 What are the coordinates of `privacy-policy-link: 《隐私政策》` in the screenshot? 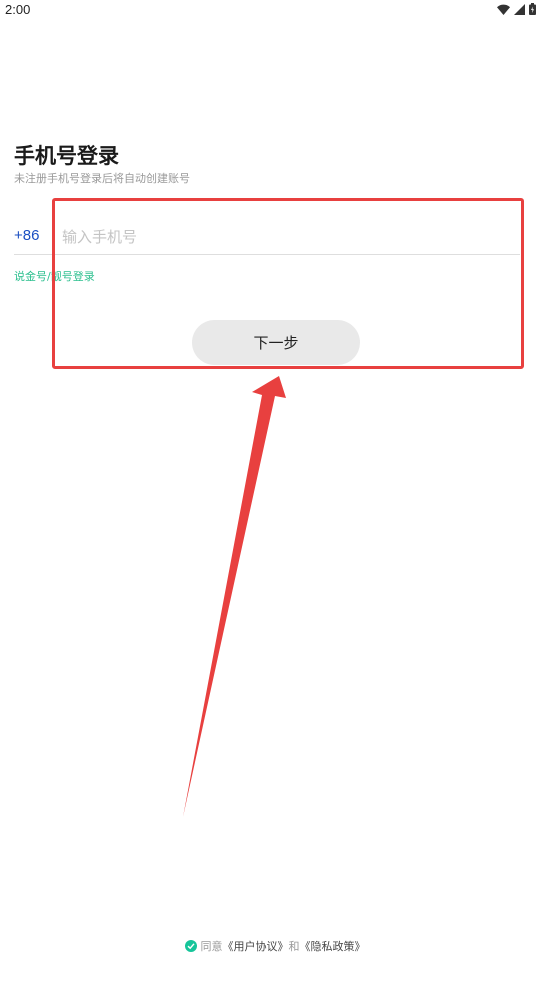 It's located at (333, 946).